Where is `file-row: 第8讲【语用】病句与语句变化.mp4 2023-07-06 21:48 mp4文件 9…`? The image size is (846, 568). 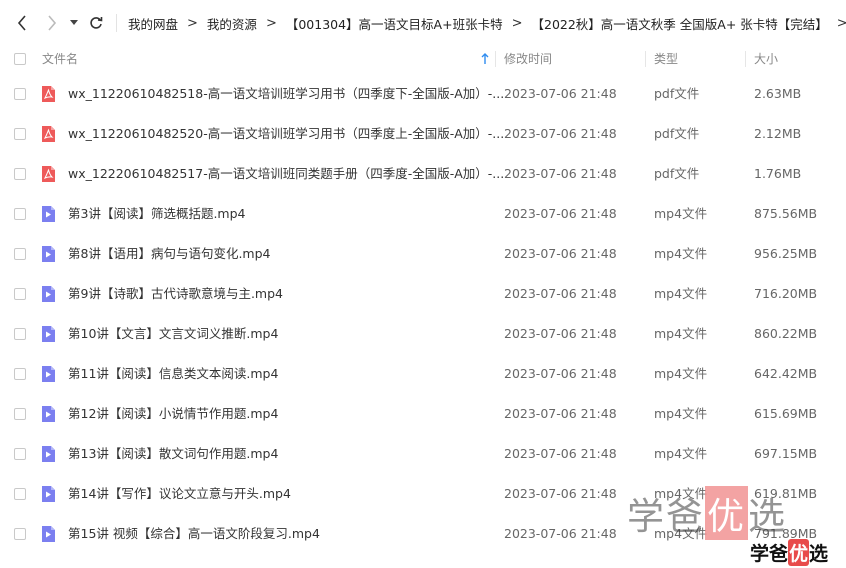 file-row: 第8讲【语用】病句与语句变化.mp4 2023-07-06 21:48 mp4文件 9… is located at coordinates (423, 254).